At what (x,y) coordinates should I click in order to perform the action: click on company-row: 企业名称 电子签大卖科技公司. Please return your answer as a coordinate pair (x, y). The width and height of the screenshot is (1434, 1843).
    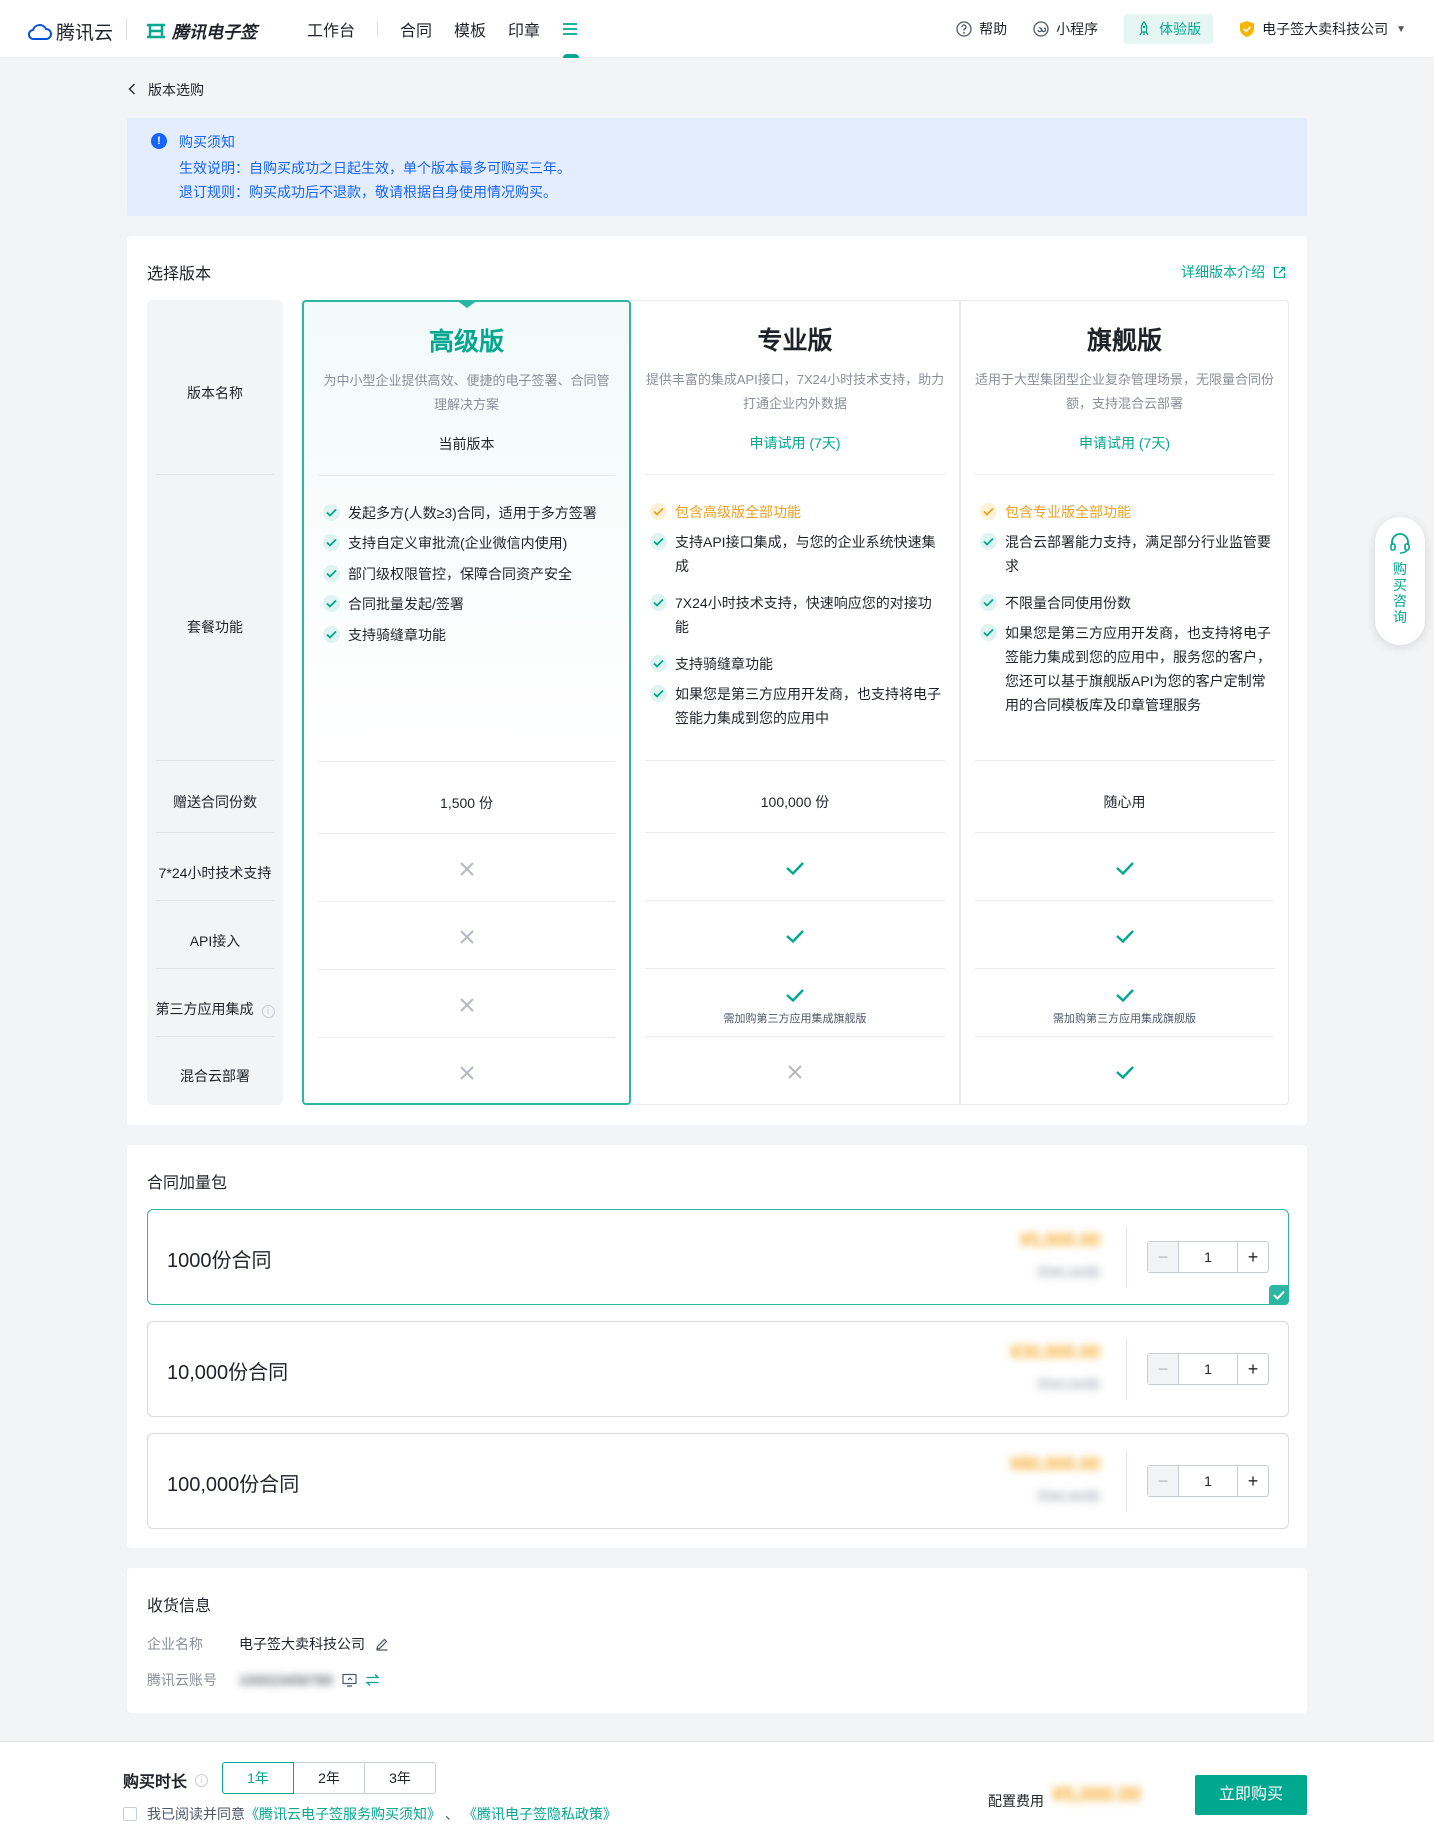
    Looking at the image, I should click on (268, 1644).